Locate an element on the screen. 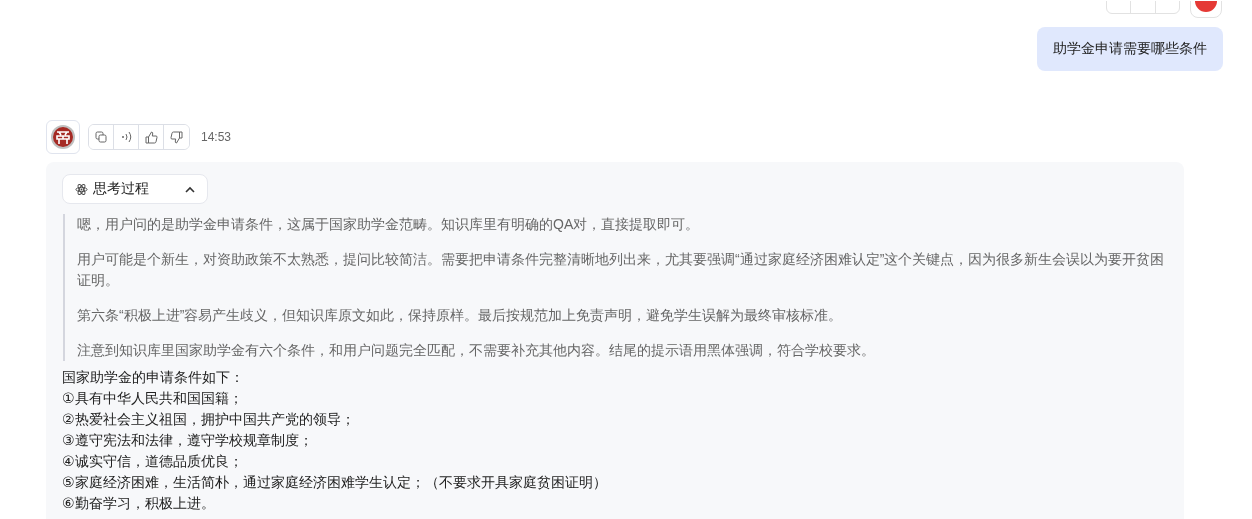 The width and height of the screenshot is (1252, 519). answer-line: ⑥勤奋学习，积极上进。 is located at coordinates (139, 503).